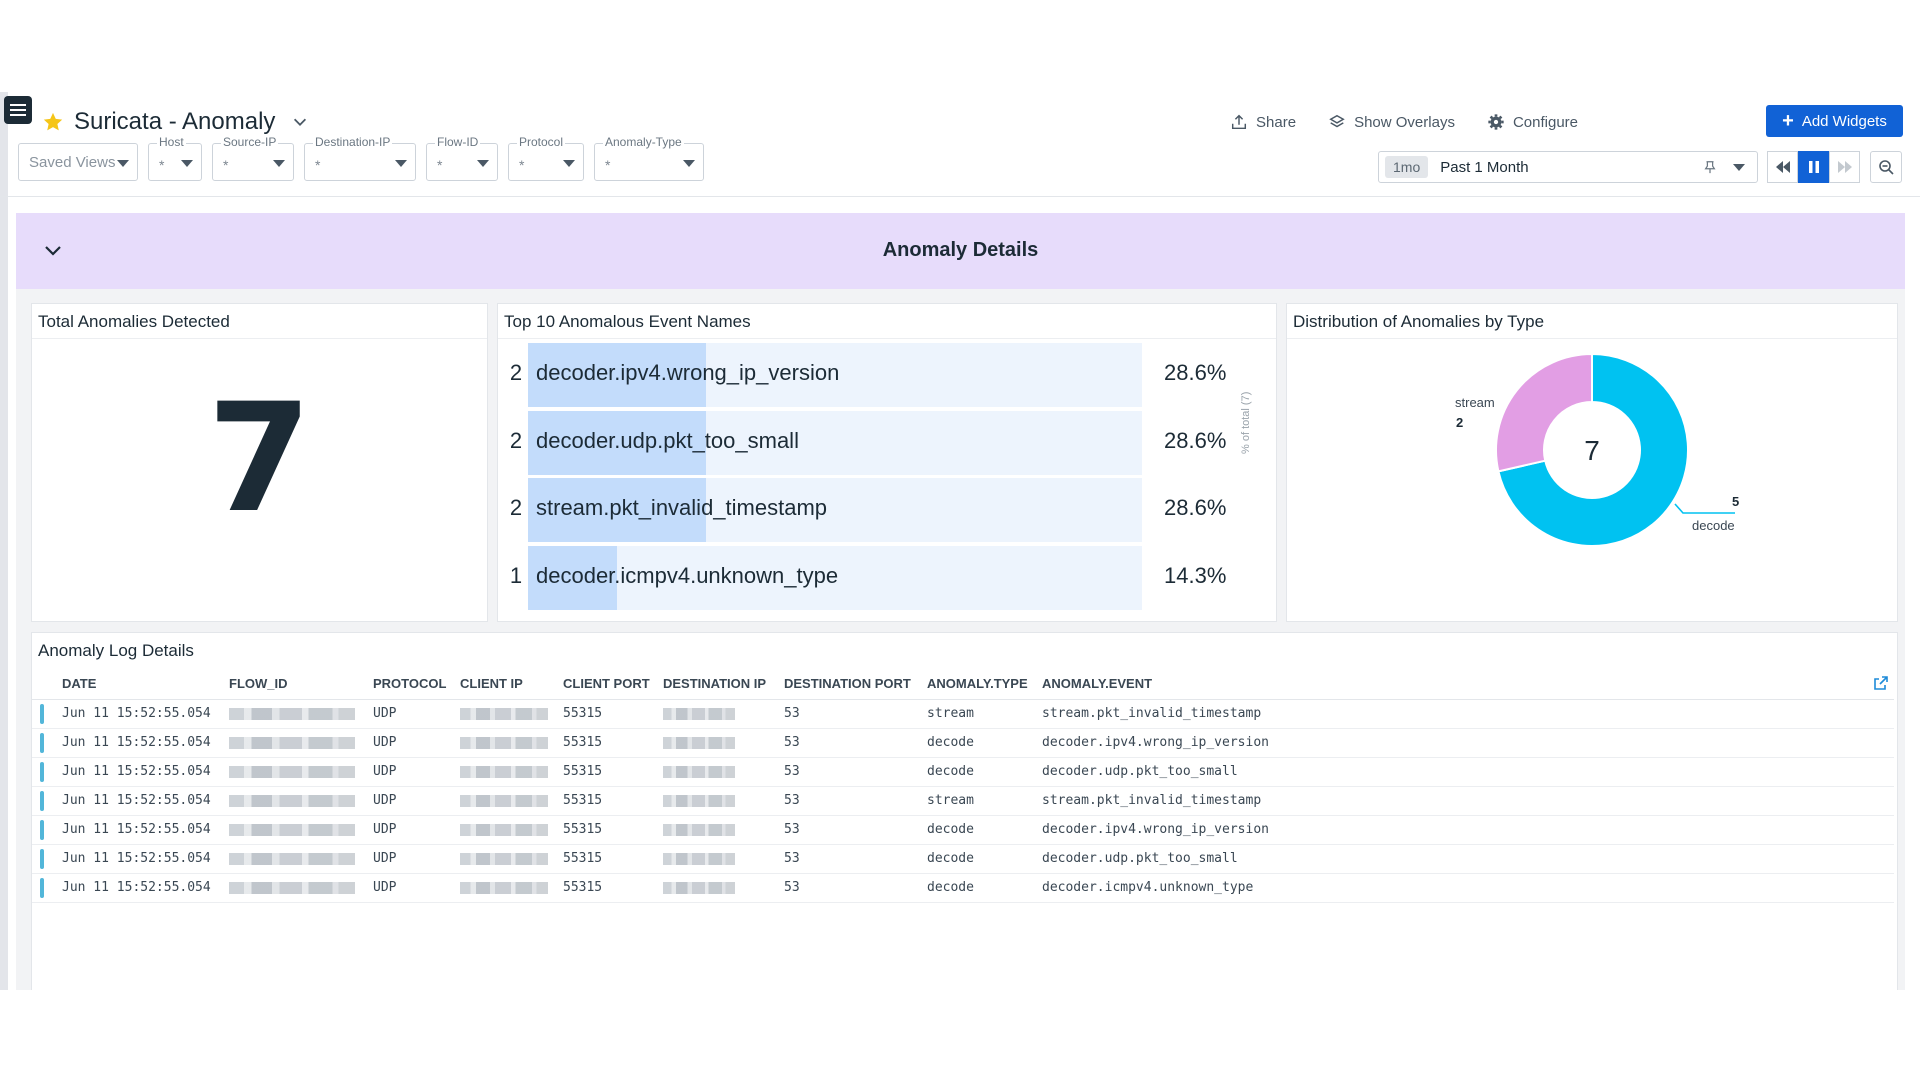 This screenshot has height=1080, width=1920. What do you see at coordinates (253, 158) in the screenshot?
I see `filter-source-ip: Source-IP *` at bounding box center [253, 158].